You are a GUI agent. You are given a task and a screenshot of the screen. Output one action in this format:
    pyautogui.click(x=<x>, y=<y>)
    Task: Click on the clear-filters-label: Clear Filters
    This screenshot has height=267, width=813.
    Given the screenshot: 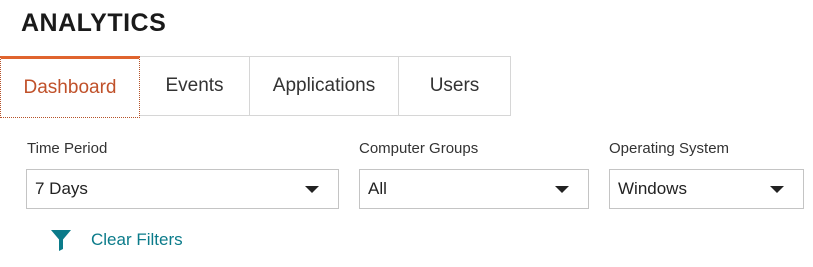 What is the action you would take?
    pyautogui.click(x=137, y=239)
    